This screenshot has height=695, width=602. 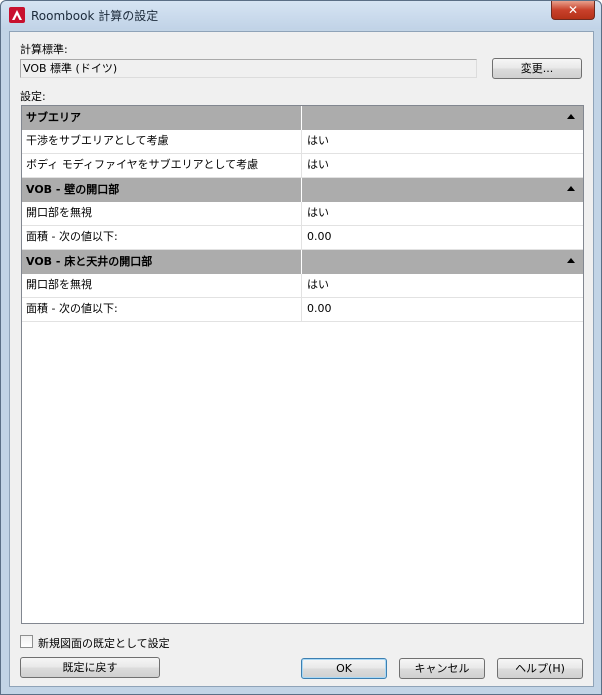 I want to click on standard-value-field: VOB 標準 (ドイツ), so click(x=248, y=68).